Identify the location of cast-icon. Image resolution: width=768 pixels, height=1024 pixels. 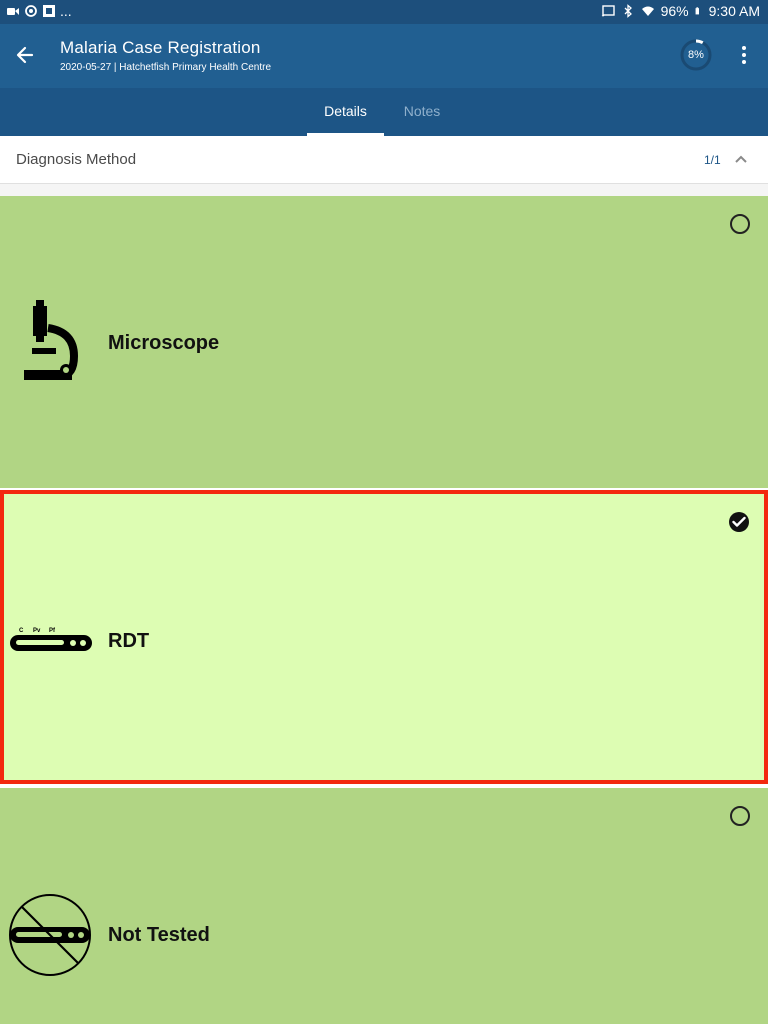
(608, 11).